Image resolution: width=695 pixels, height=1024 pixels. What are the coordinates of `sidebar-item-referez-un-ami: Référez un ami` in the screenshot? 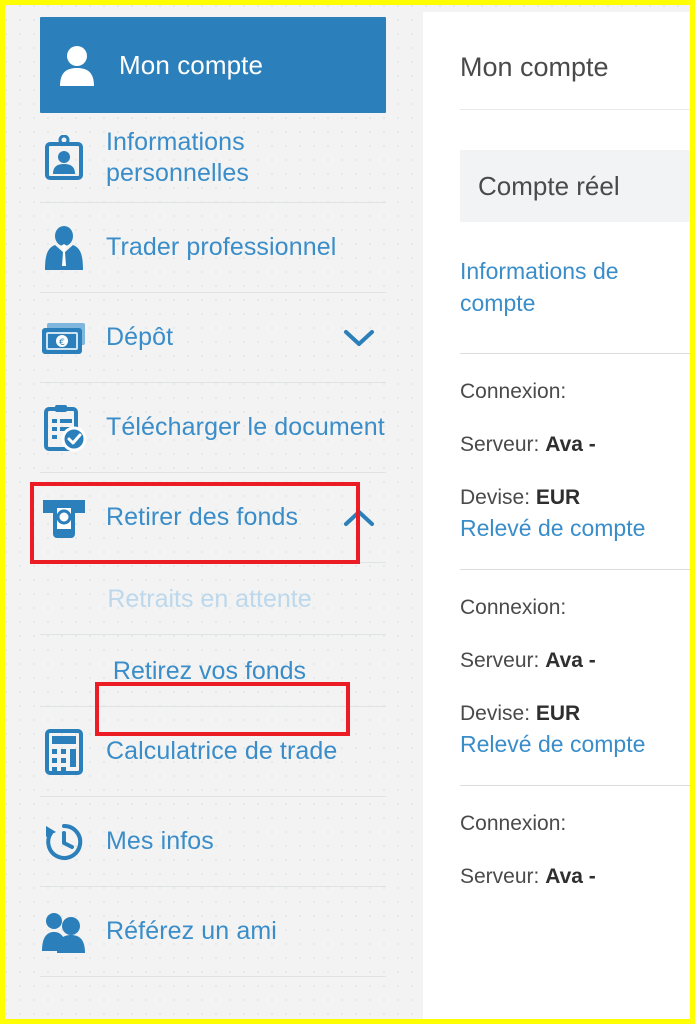 It's located at (209, 932).